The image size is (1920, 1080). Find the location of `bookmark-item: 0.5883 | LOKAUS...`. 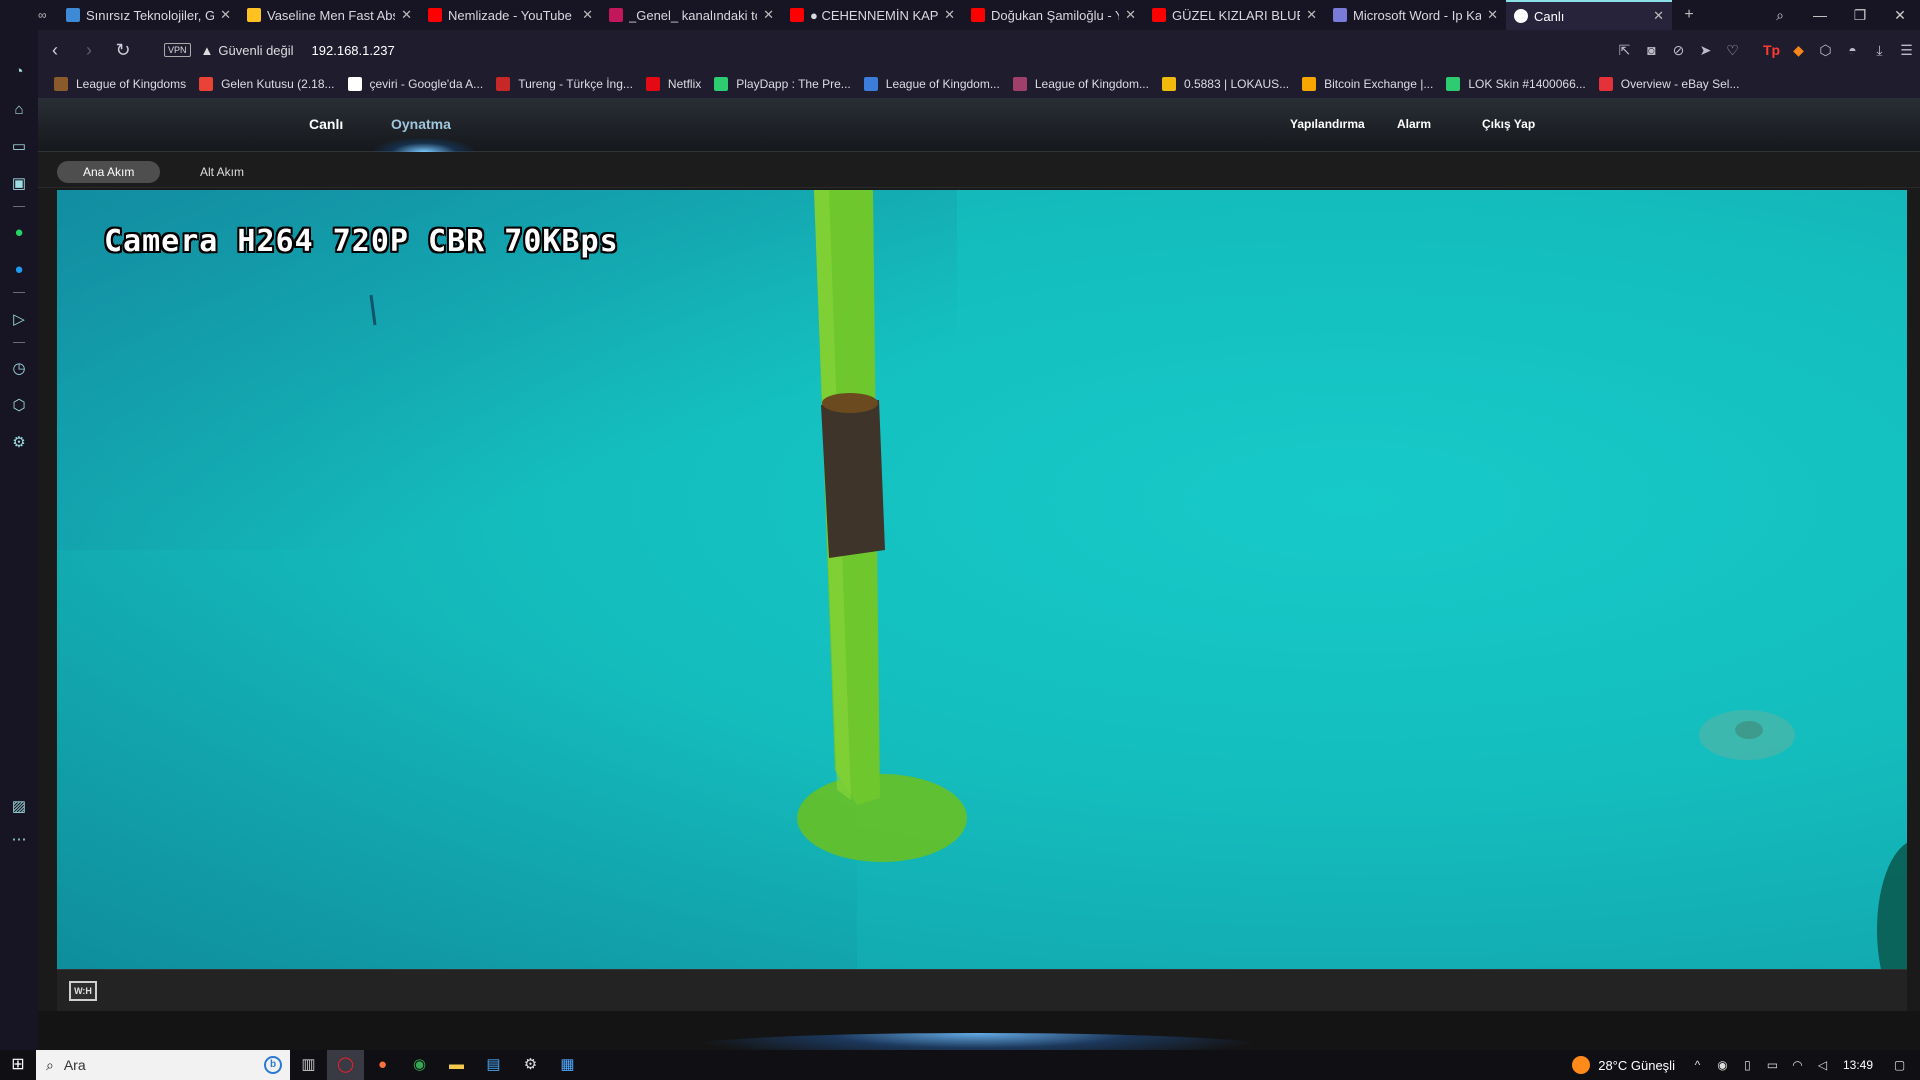

bookmark-item: 0.5883 | LOKAUS... is located at coordinates (1225, 84).